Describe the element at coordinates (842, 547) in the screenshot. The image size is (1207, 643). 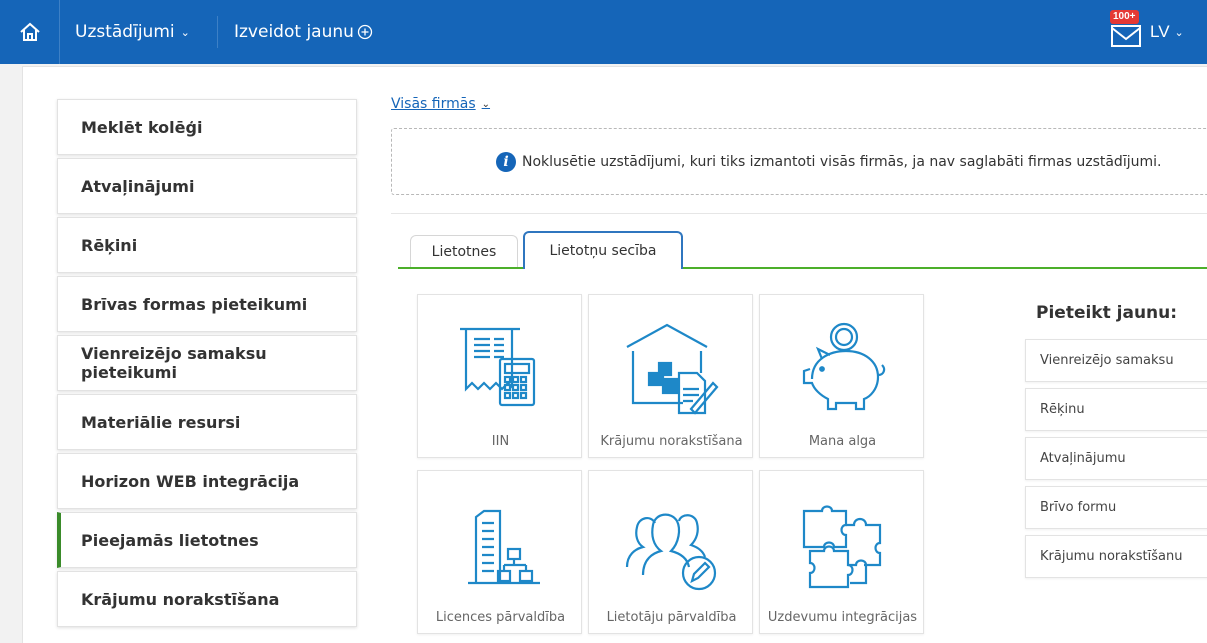
I see `puzzle-icon` at that location.